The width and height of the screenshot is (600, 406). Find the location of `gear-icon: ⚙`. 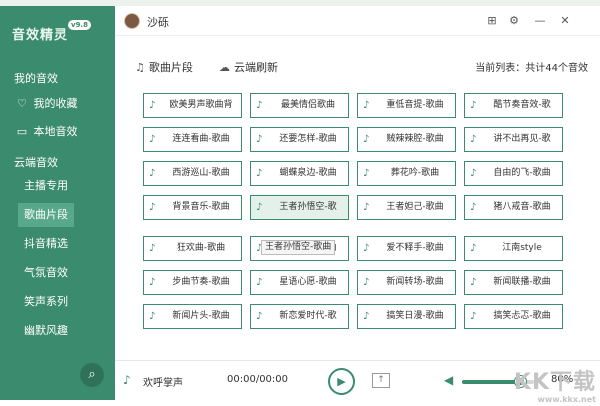

gear-icon: ⚙ is located at coordinates (514, 20).